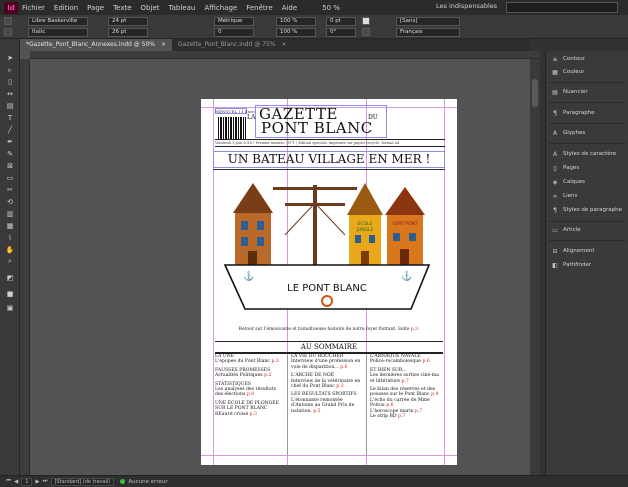 This screenshot has height=487, width=628. Describe the element at coordinates (8, 21) in the screenshot. I see `character-mode-icon` at that location.